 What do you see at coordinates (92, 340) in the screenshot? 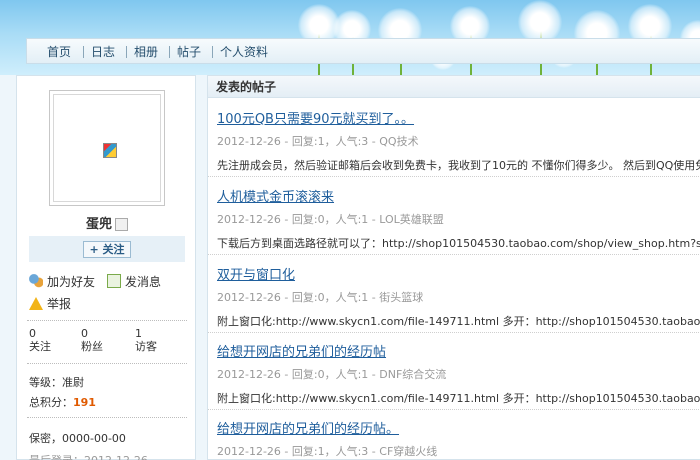
I see `stat-fans: 0 粉丝` at bounding box center [92, 340].